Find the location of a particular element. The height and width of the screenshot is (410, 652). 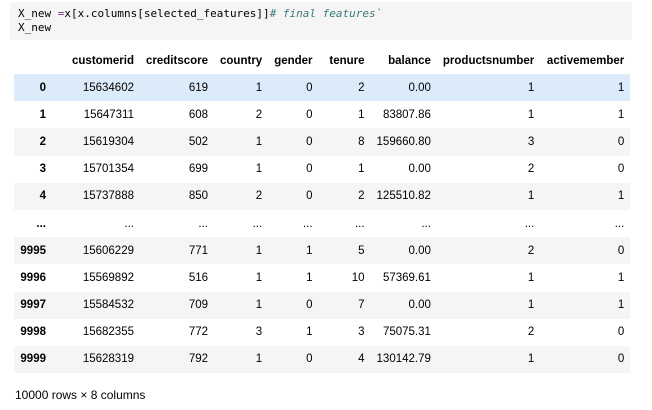

table-cell: 608 is located at coordinates (198, 114).